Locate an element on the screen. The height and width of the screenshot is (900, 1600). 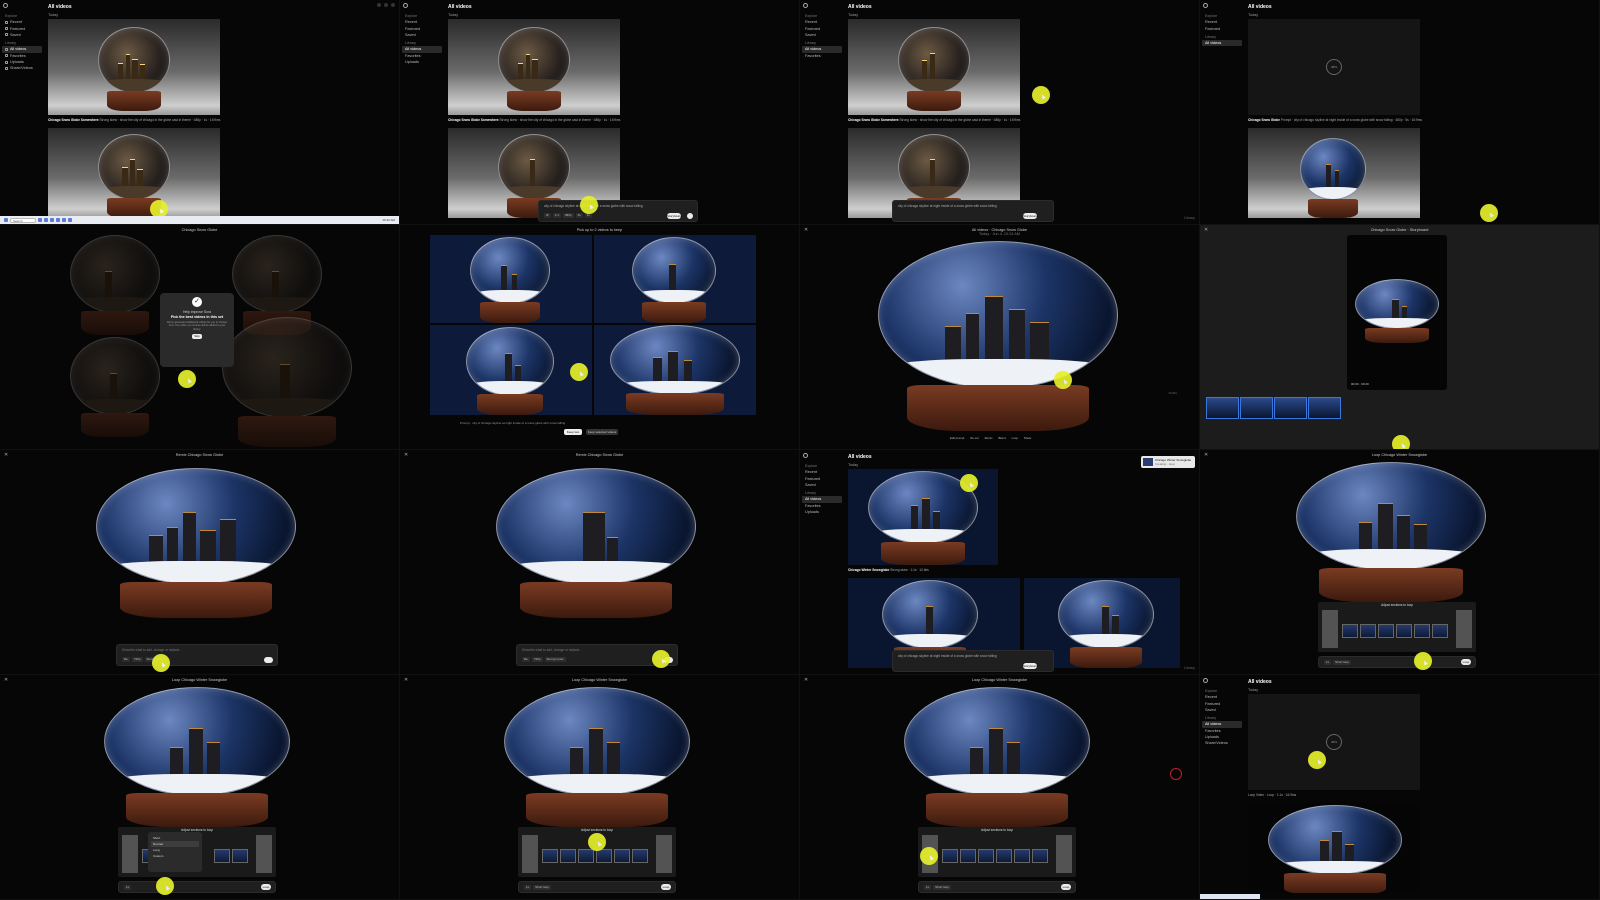
vertical-preview: 00:00 · 00:20 is located at coordinates (1397, 312).